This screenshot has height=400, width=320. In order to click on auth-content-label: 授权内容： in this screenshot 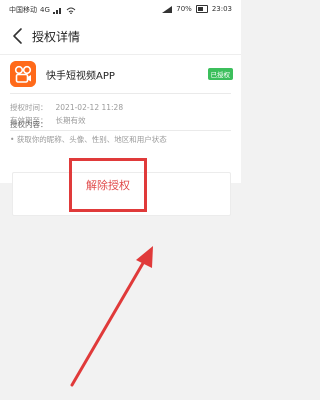, I will do `click(29, 124)`.